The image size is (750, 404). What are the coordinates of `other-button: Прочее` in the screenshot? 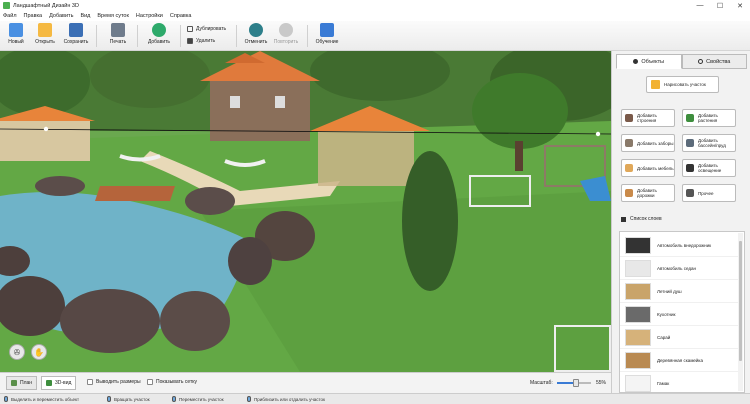 It's located at (709, 193).